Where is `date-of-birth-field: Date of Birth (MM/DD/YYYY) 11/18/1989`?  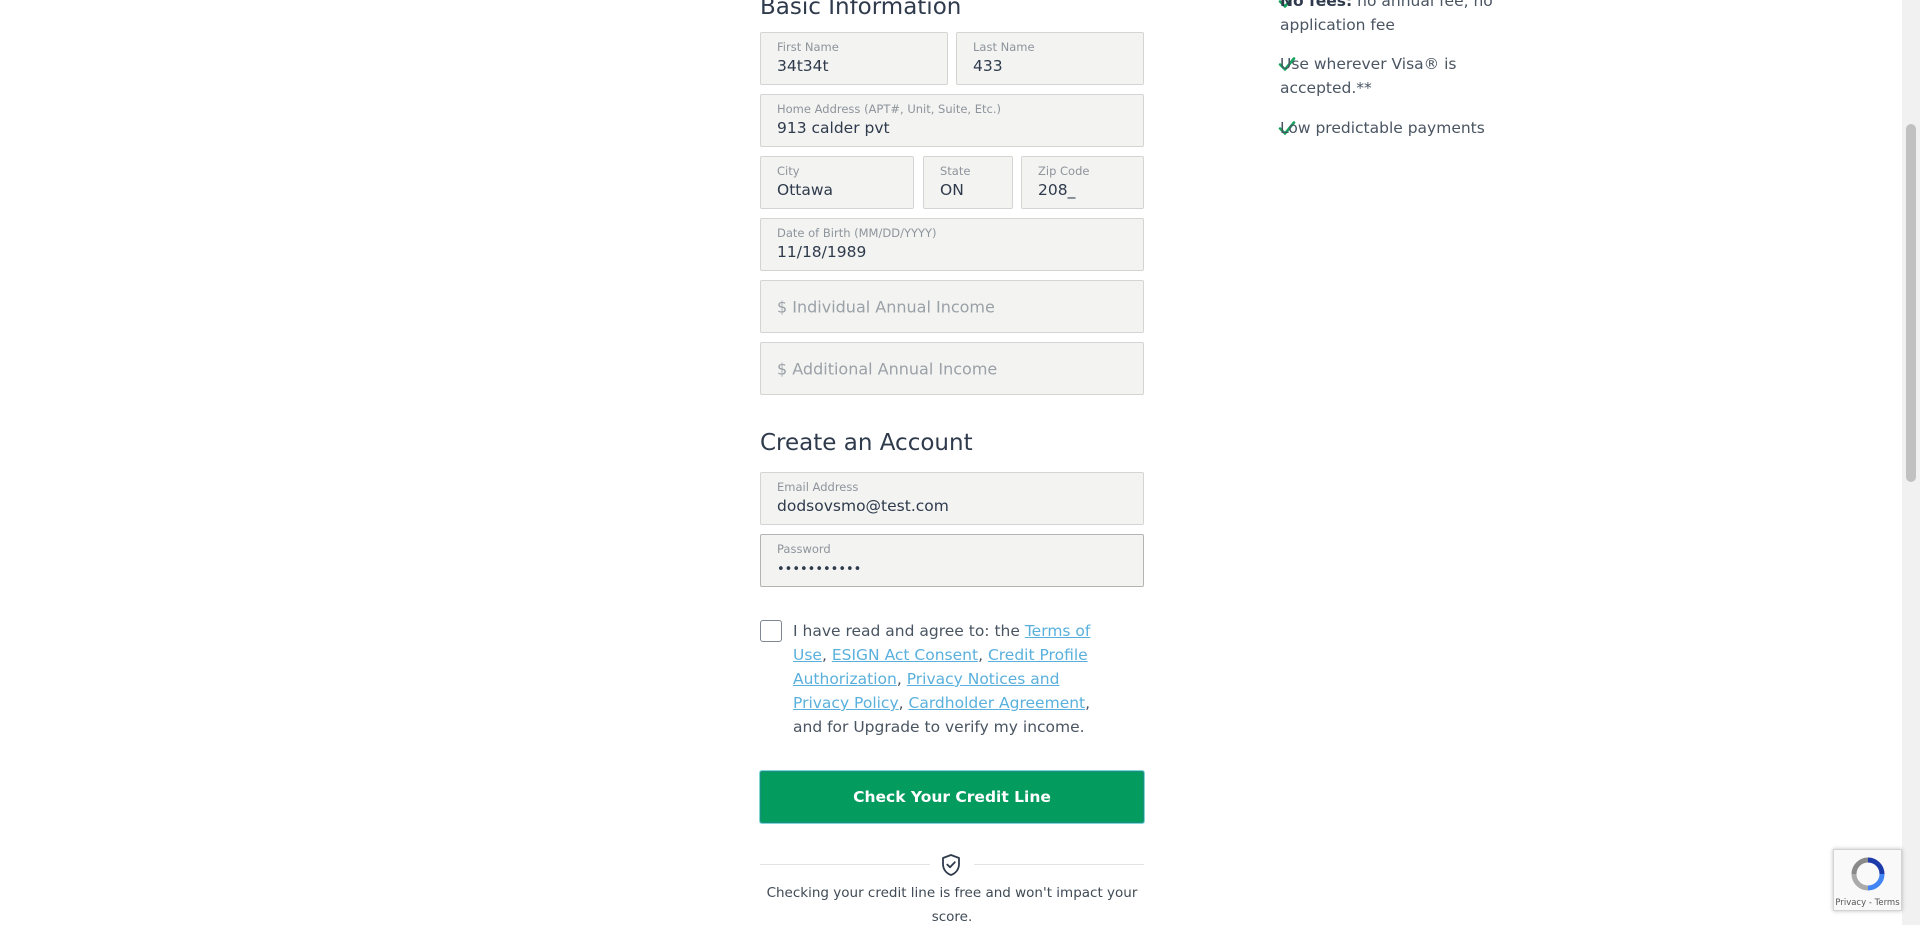
date-of-birth-field: Date of Birth (MM/DD/YYYY) 11/18/1989 is located at coordinates (952, 244).